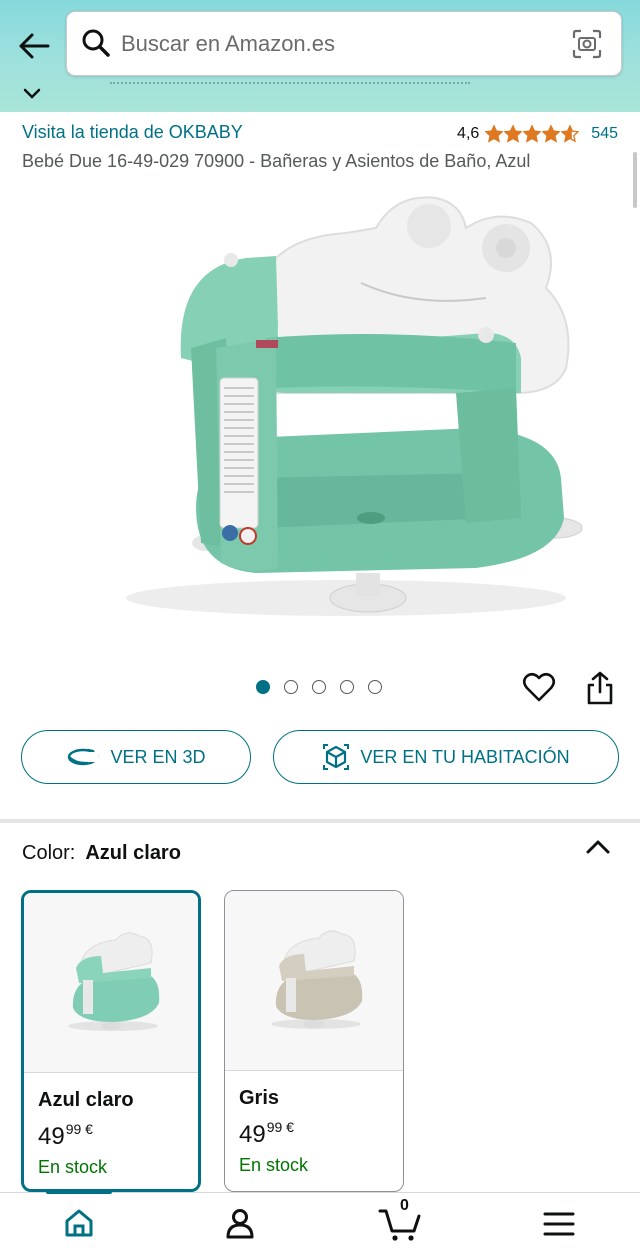  What do you see at coordinates (79, 1223) in the screenshot?
I see `home-icon` at bounding box center [79, 1223].